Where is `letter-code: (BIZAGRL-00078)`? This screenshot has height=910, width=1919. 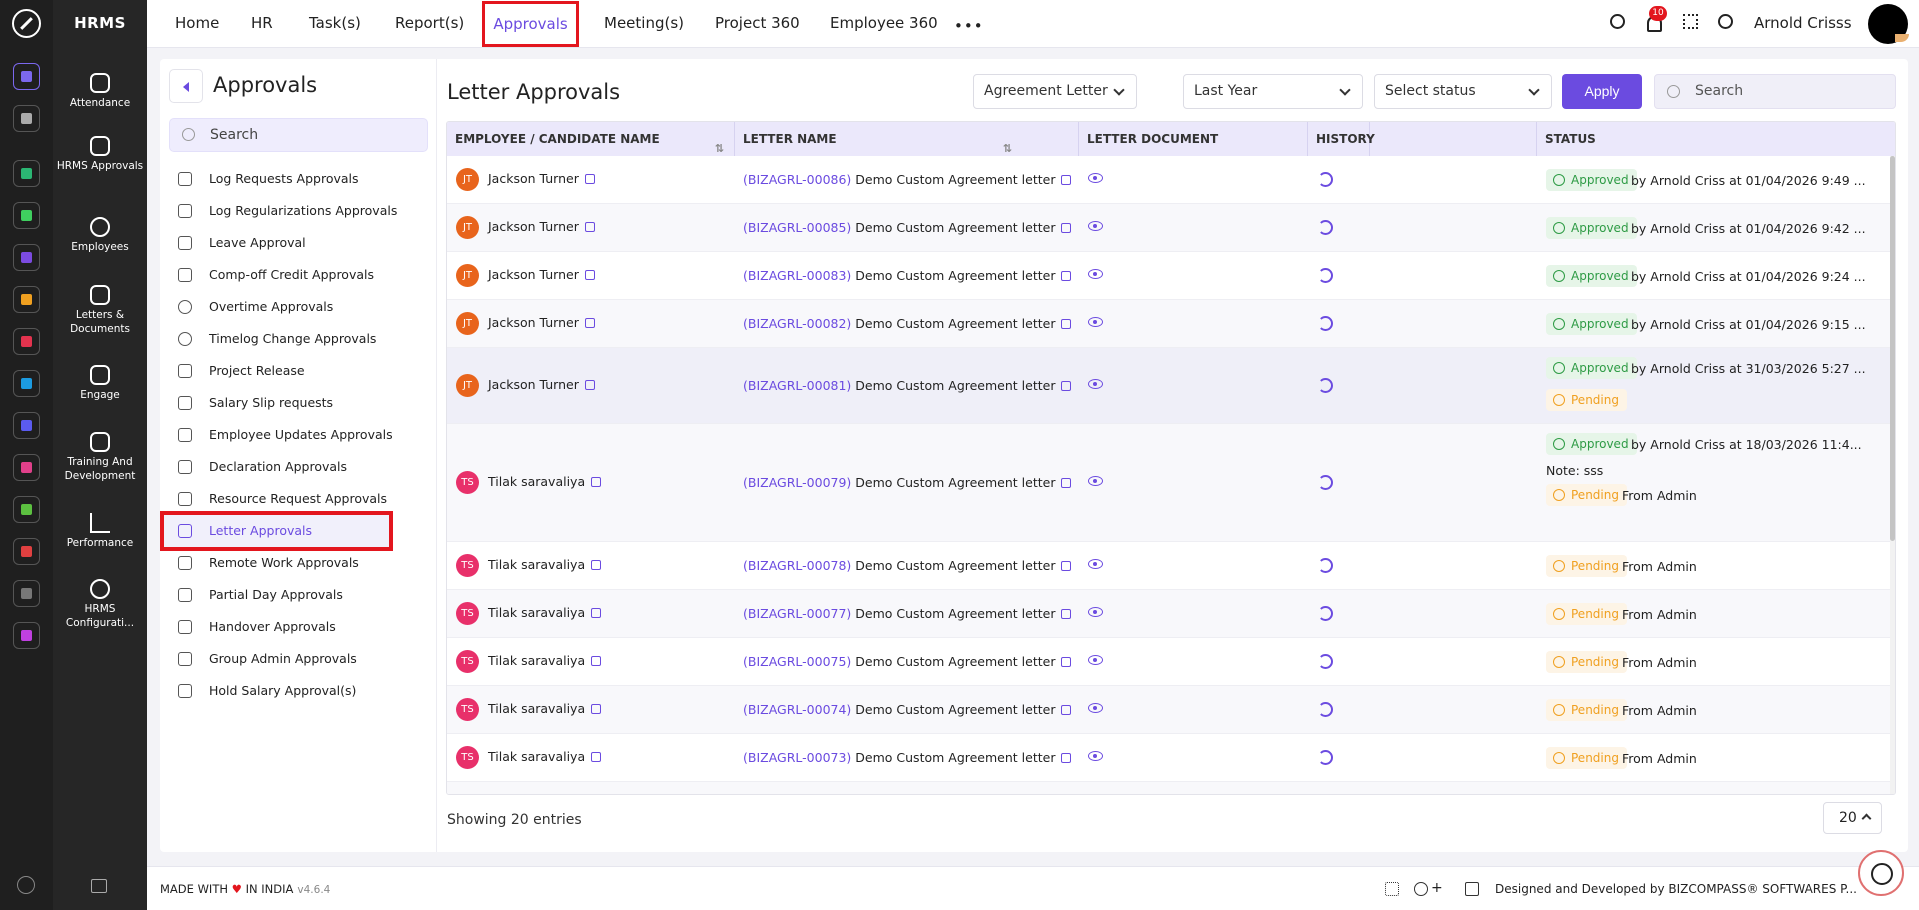
letter-code: (BIZAGRL-00078) is located at coordinates (797, 565).